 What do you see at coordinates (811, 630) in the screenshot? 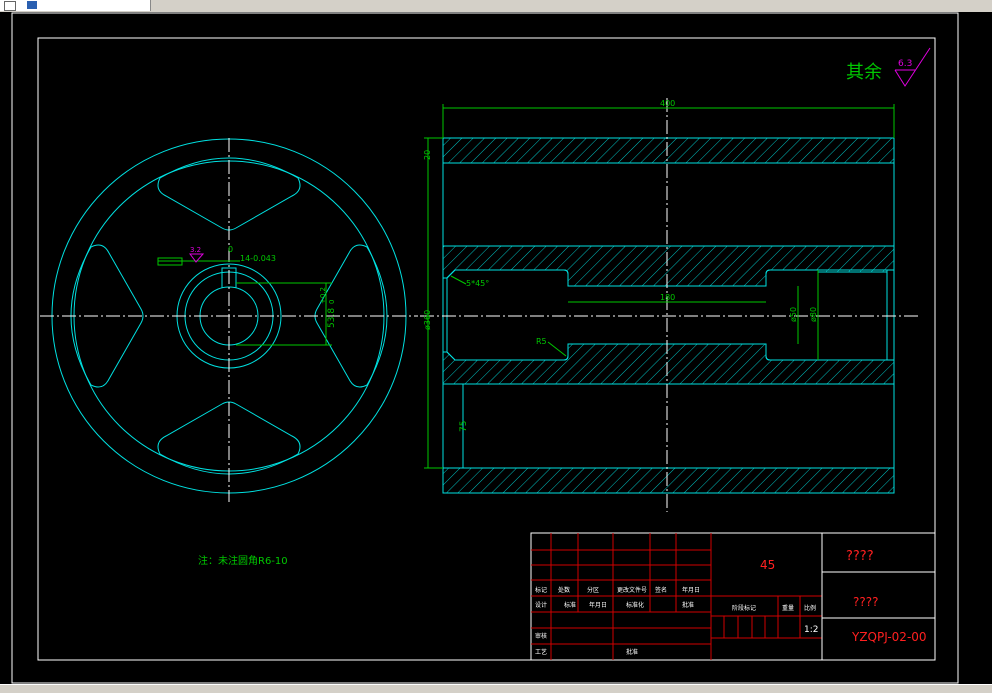
I see `scale-text: 1:2` at bounding box center [811, 630].